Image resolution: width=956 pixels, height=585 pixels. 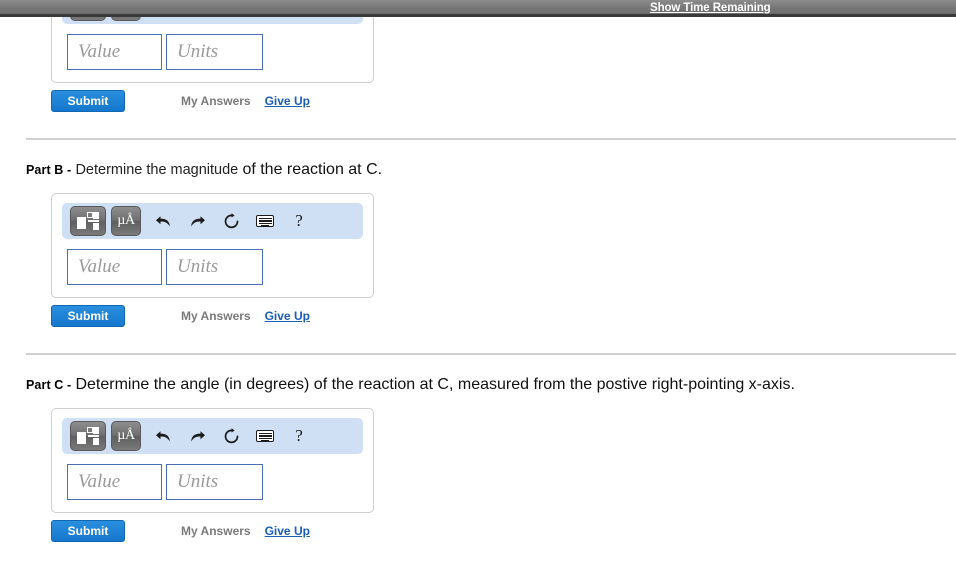 What do you see at coordinates (114, 482) in the screenshot?
I see `value-input-c` at bounding box center [114, 482].